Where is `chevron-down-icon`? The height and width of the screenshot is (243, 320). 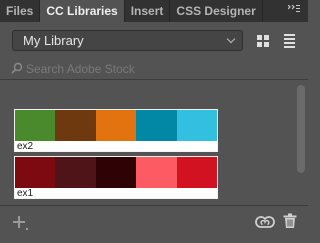 chevron-down-icon is located at coordinates (231, 39).